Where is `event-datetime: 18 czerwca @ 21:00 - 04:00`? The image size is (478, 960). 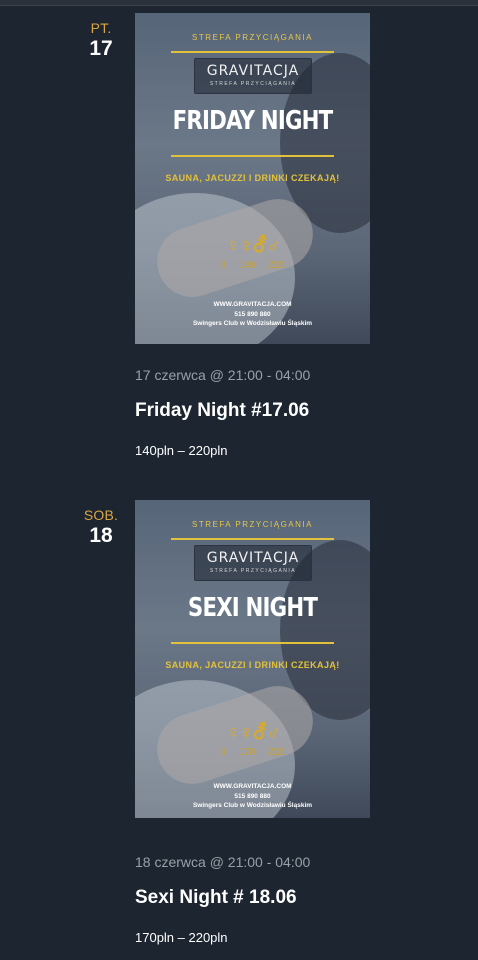 event-datetime: 18 czerwca @ 21:00 - 04:00 is located at coordinates (223, 862).